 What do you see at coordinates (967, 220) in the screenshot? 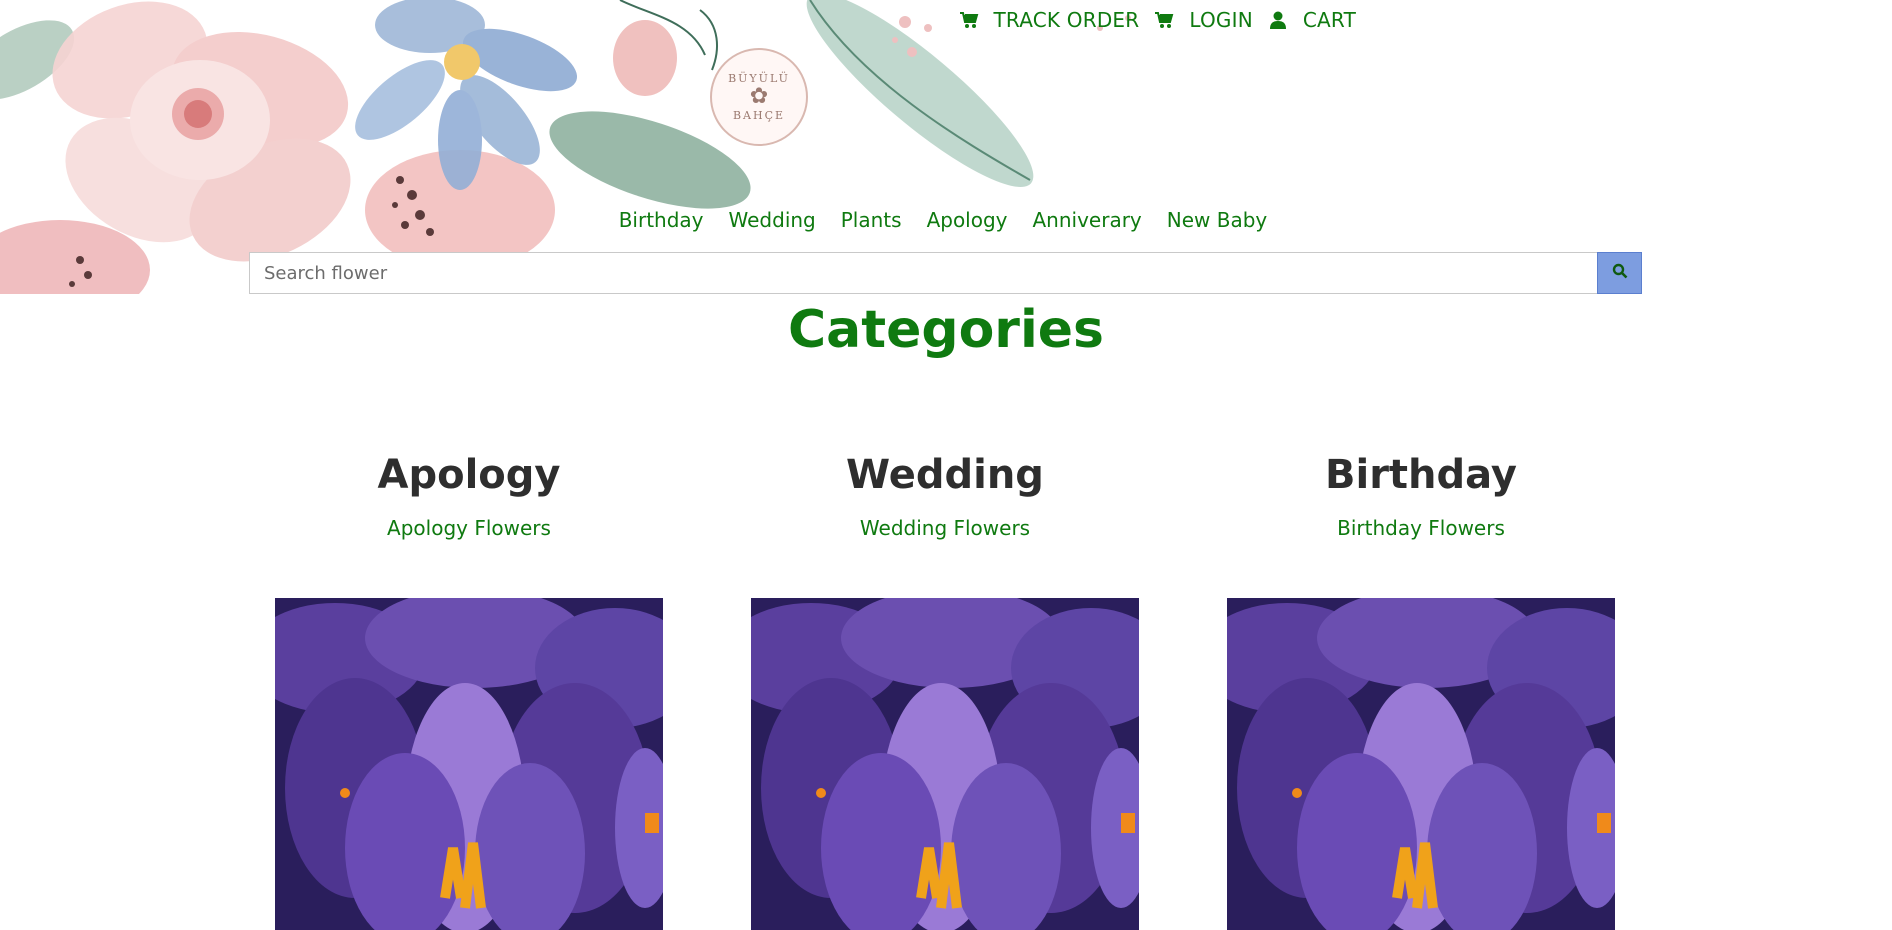
I see `nav-apology: Apology` at bounding box center [967, 220].